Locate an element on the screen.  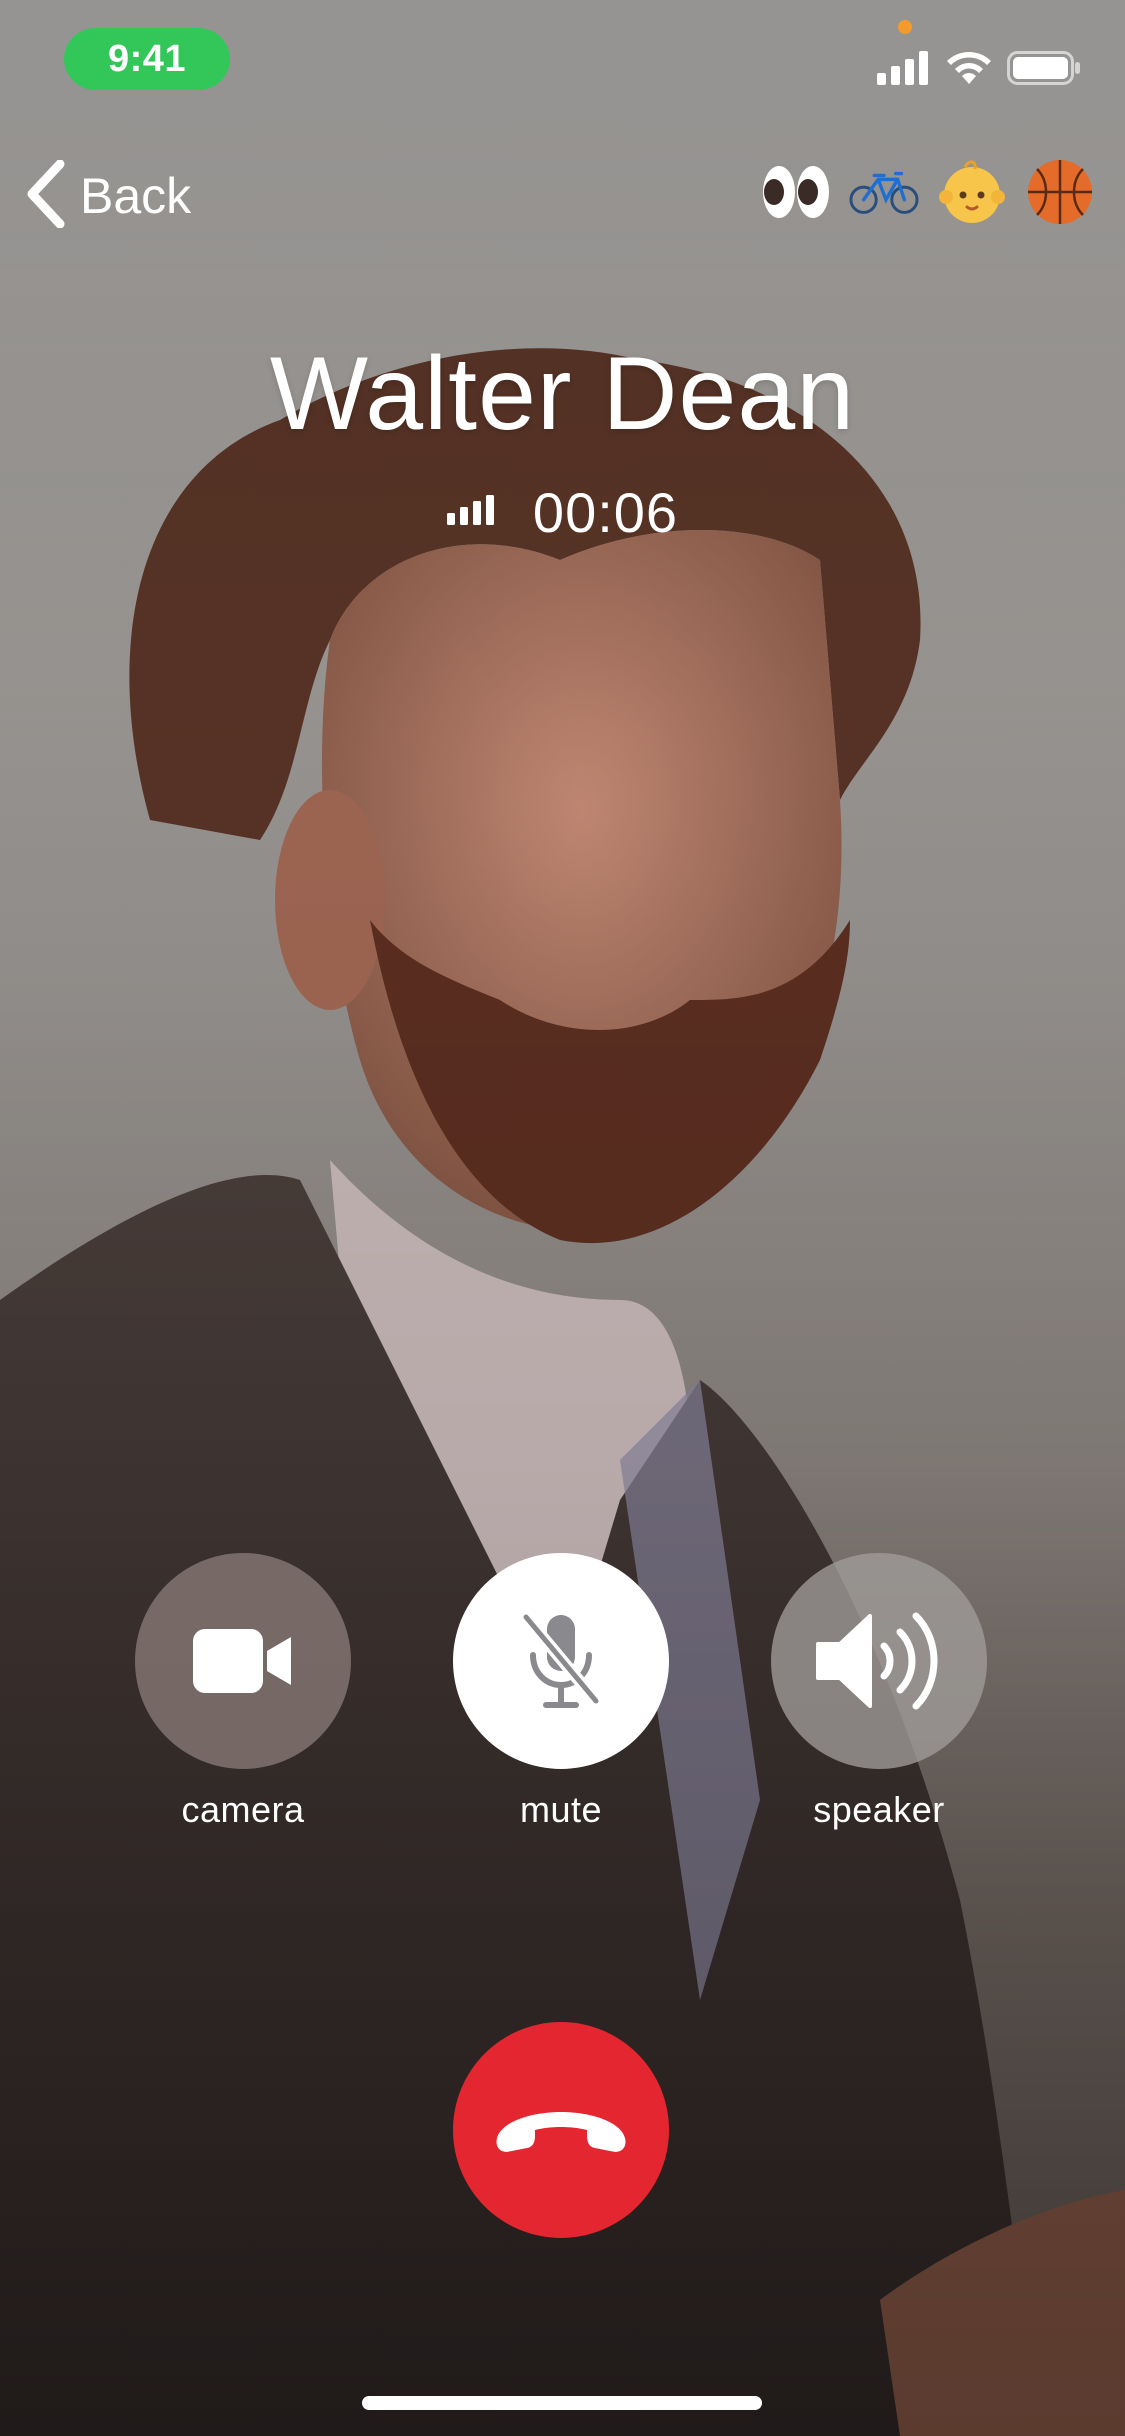
phone-hangup-icon is located at coordinates (561, 2132).